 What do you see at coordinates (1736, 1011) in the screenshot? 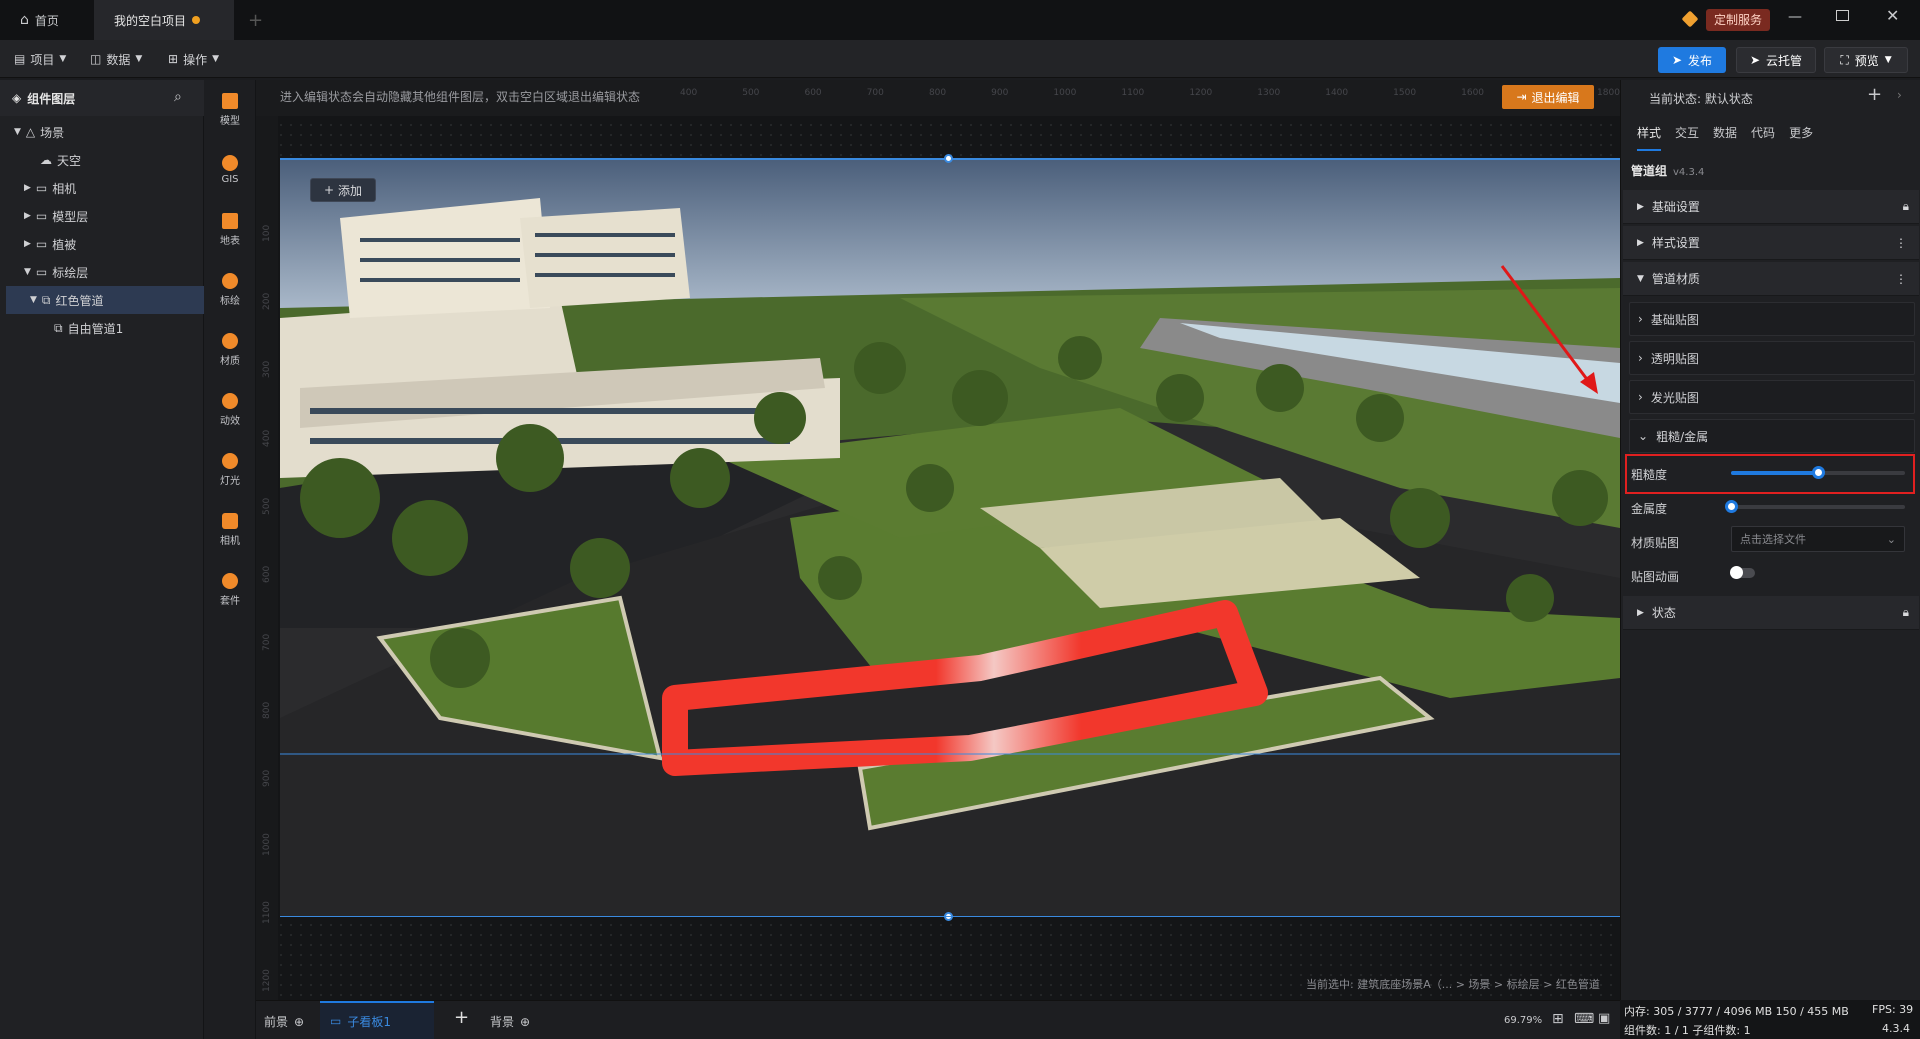
I see `memory-info: 内存: 305 / 3777 / 4096 MB 150 / 455 MB` at bounding box center [1736, 1011].